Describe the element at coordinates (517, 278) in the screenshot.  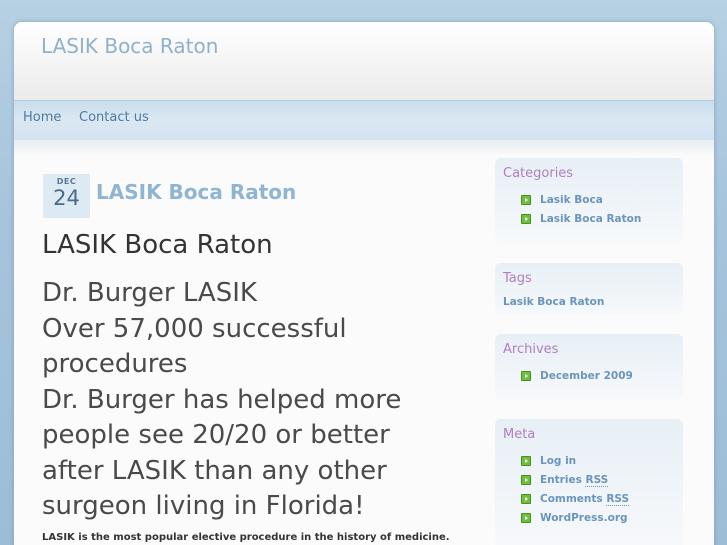
I see `tags-title: Tags` at that location.